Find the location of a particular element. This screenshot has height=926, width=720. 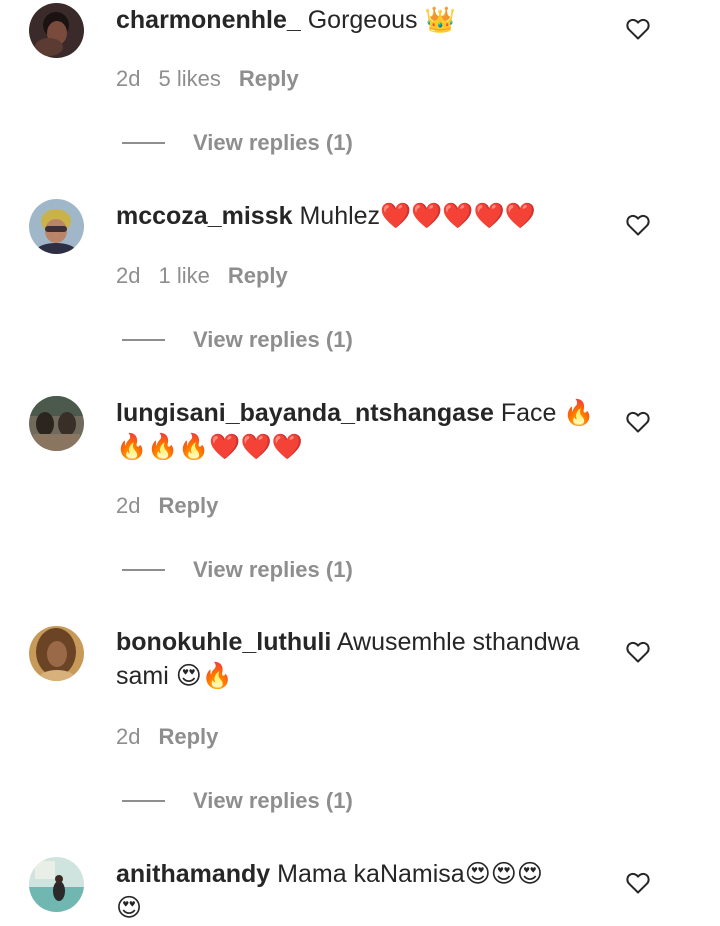

comment-emoji: 🔥 is located at coordinates (579, 412).